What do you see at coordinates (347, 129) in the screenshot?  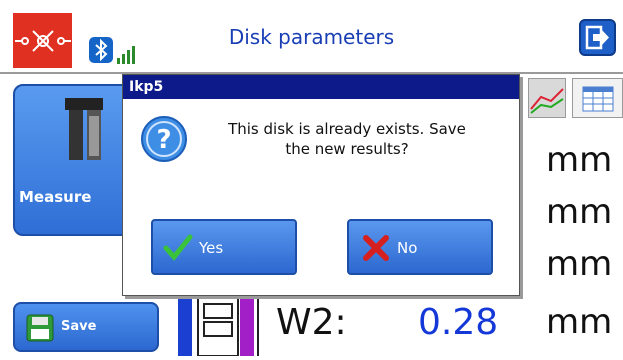 I see `dialog-message-line: This disk is already exists. Save` at bounding box center [347, 129].